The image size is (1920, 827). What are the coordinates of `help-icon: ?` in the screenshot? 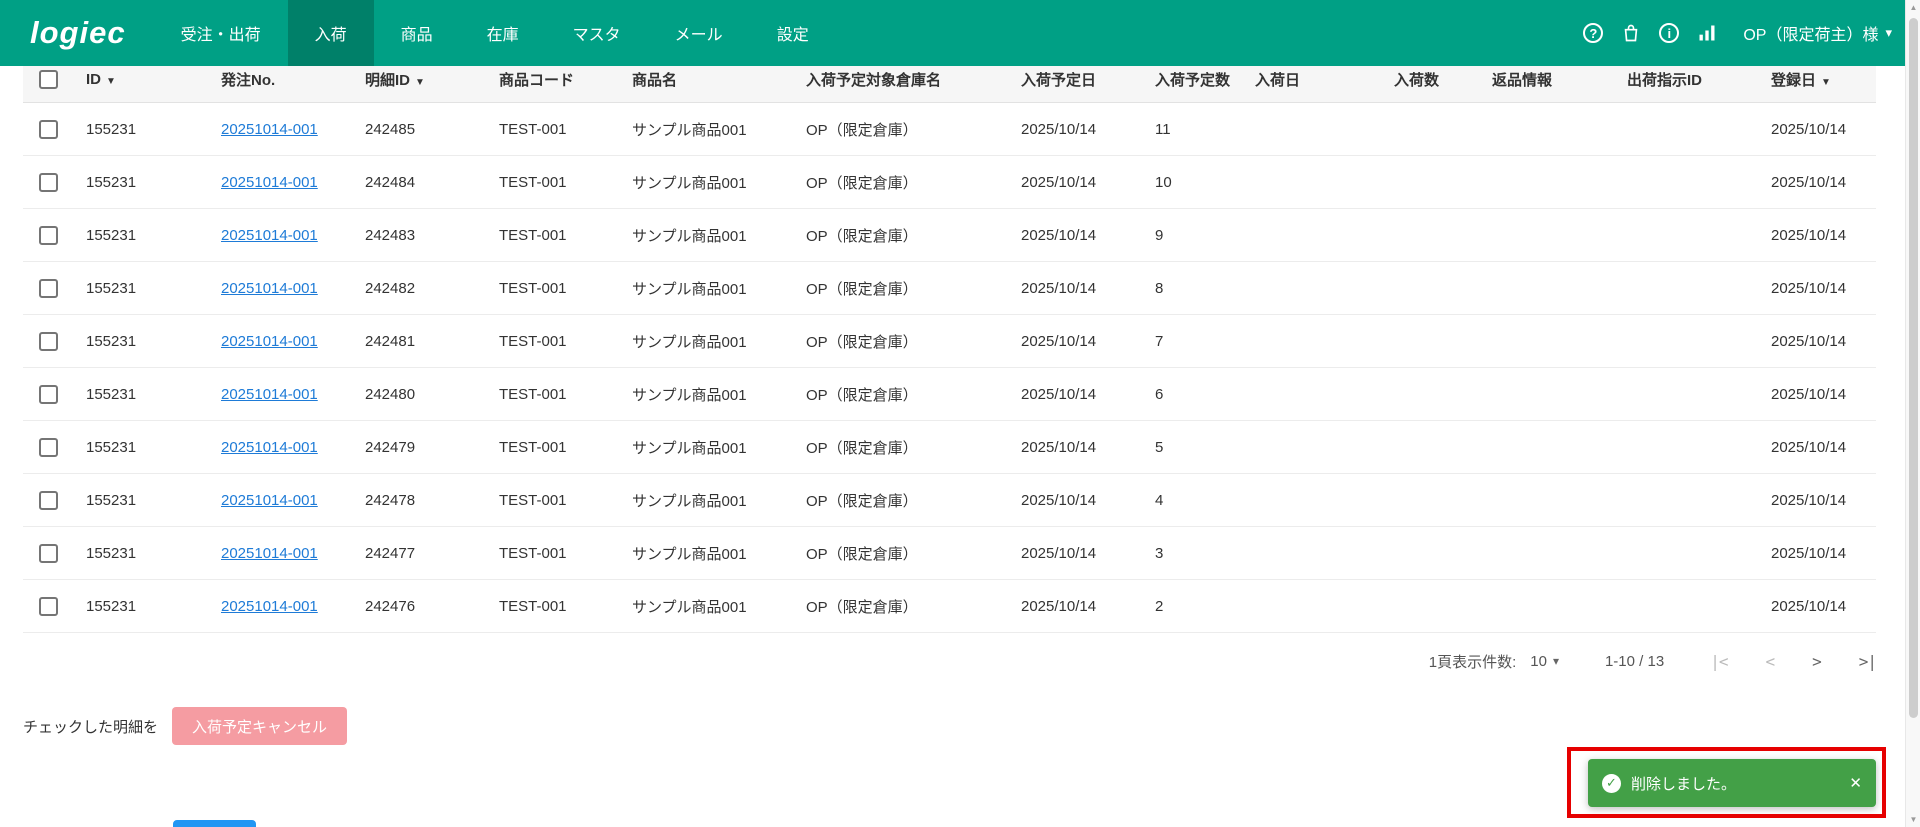 It's located at (1593, 33).